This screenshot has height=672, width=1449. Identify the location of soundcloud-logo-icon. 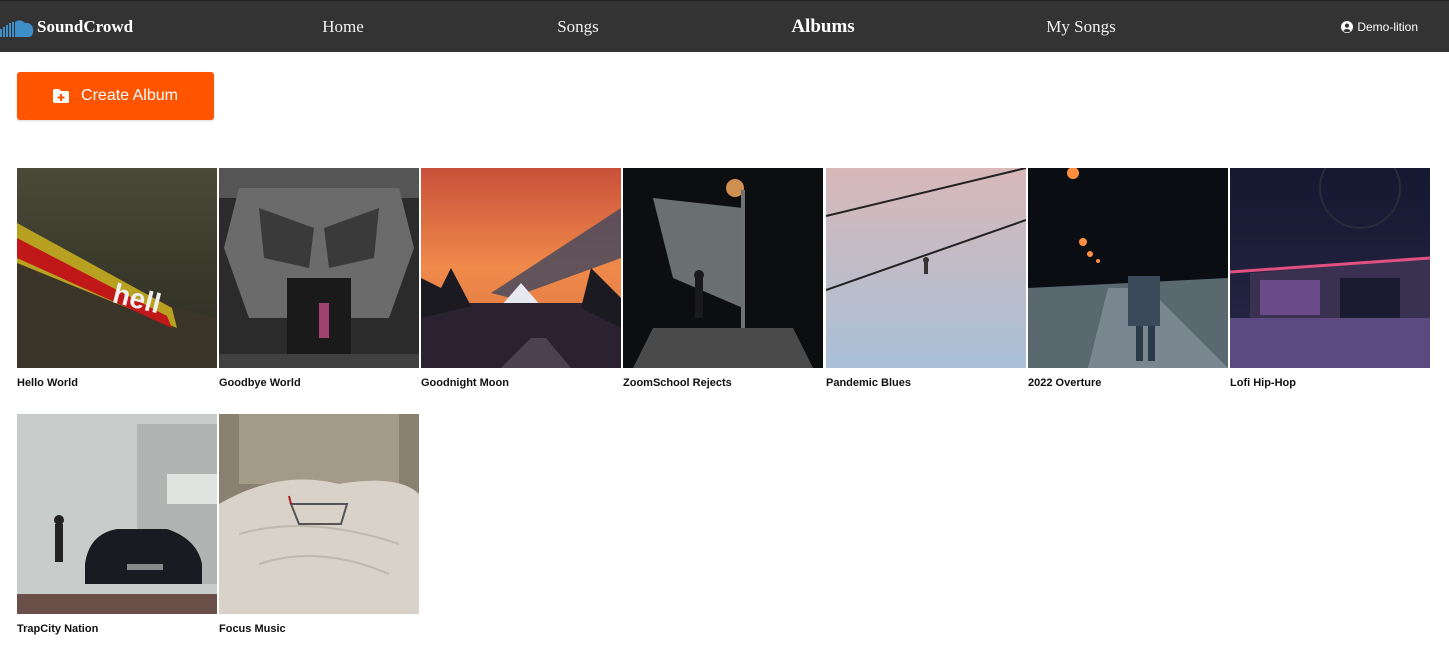
(17, 28).